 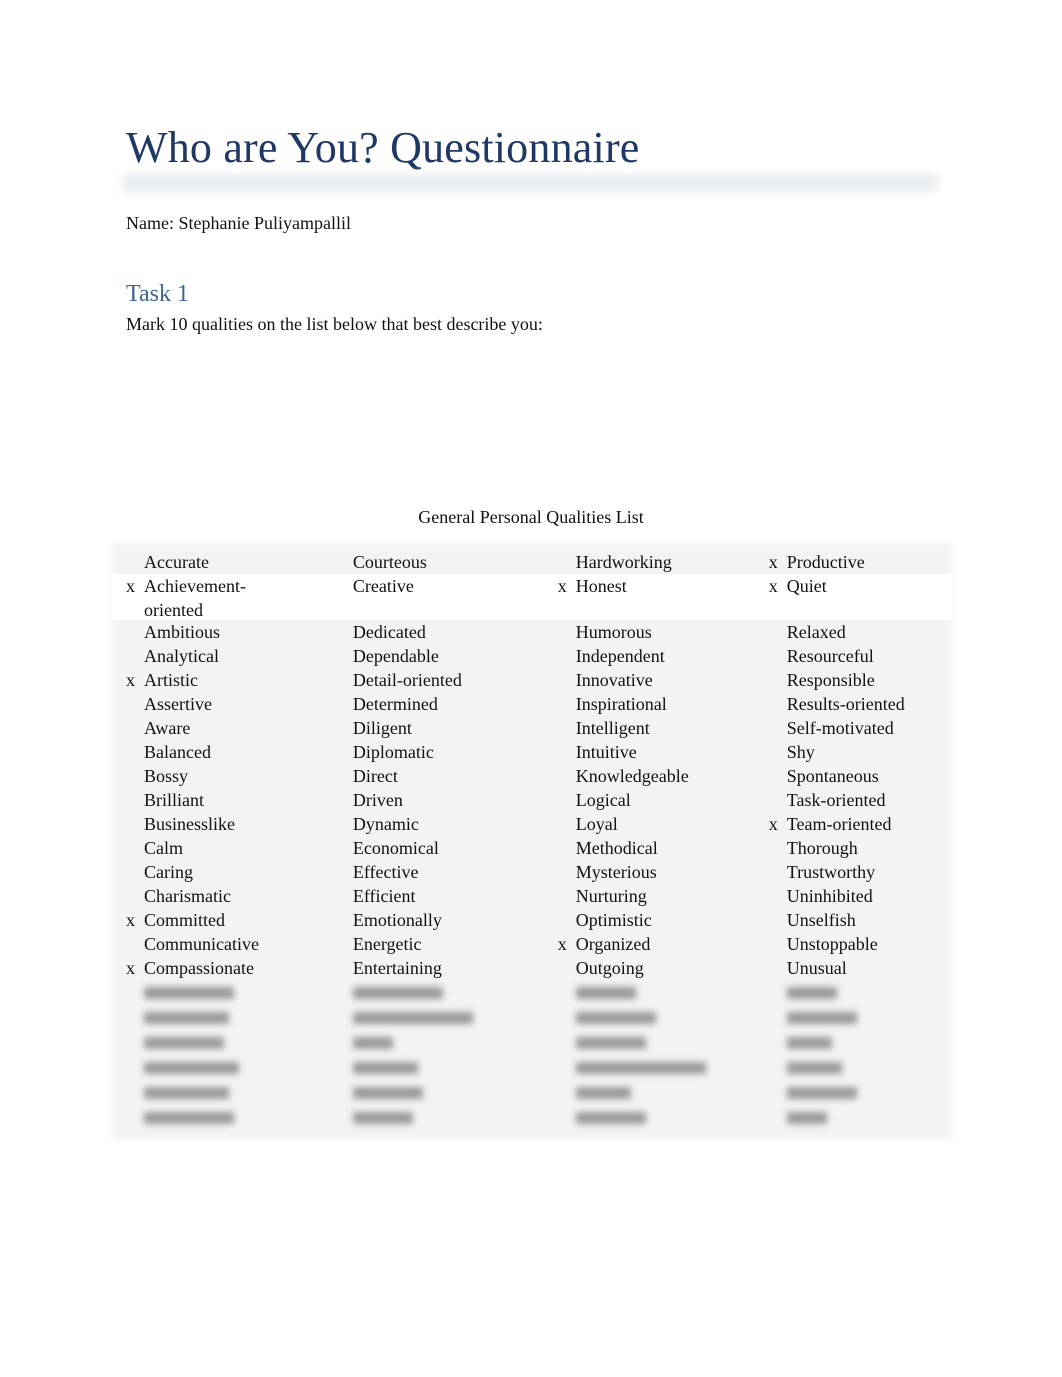 I want to click on quality-cell: Detail-oriented, so click(x=432, y=680).